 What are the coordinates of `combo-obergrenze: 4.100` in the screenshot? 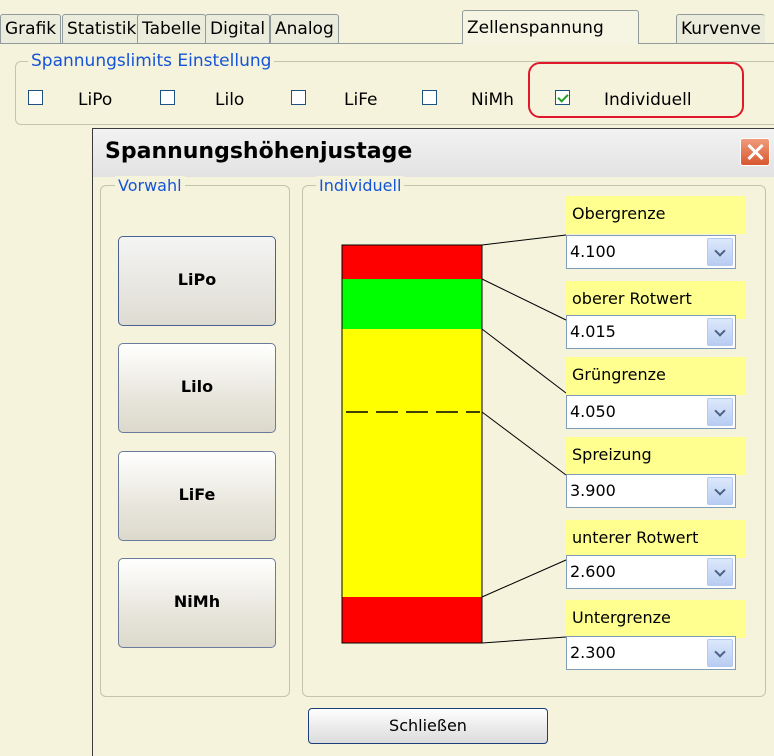 It's located at (651, 252).